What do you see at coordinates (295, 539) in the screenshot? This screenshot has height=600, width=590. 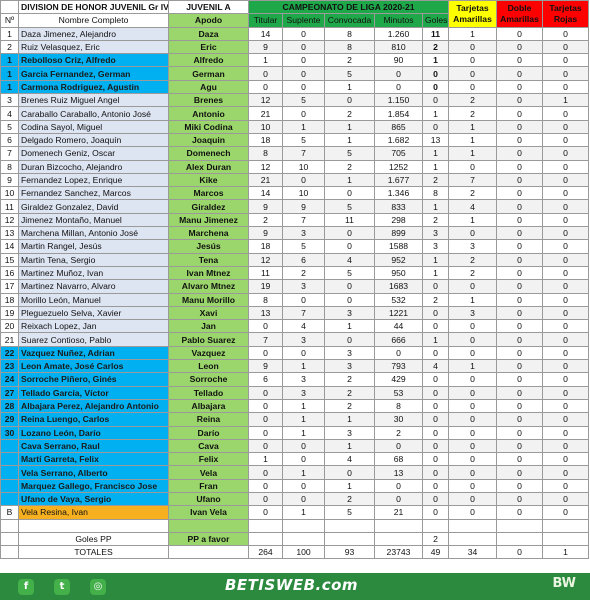 I see `goles-pp-row: Goles PP PP a favor 2` at bounding box center [295, 539].